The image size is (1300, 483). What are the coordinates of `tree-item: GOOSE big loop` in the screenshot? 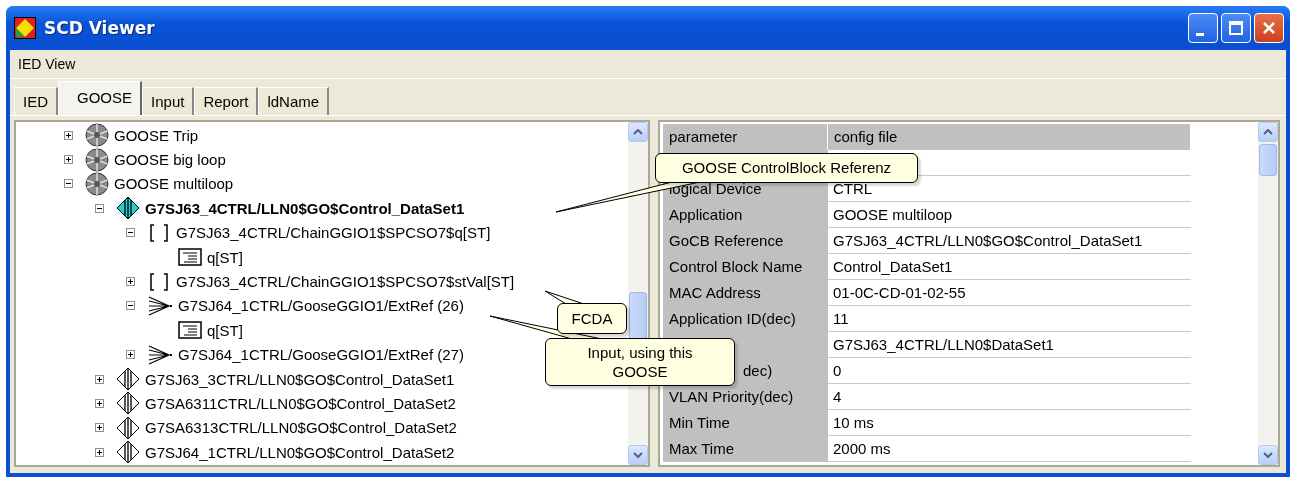 It's located at (170, 160).